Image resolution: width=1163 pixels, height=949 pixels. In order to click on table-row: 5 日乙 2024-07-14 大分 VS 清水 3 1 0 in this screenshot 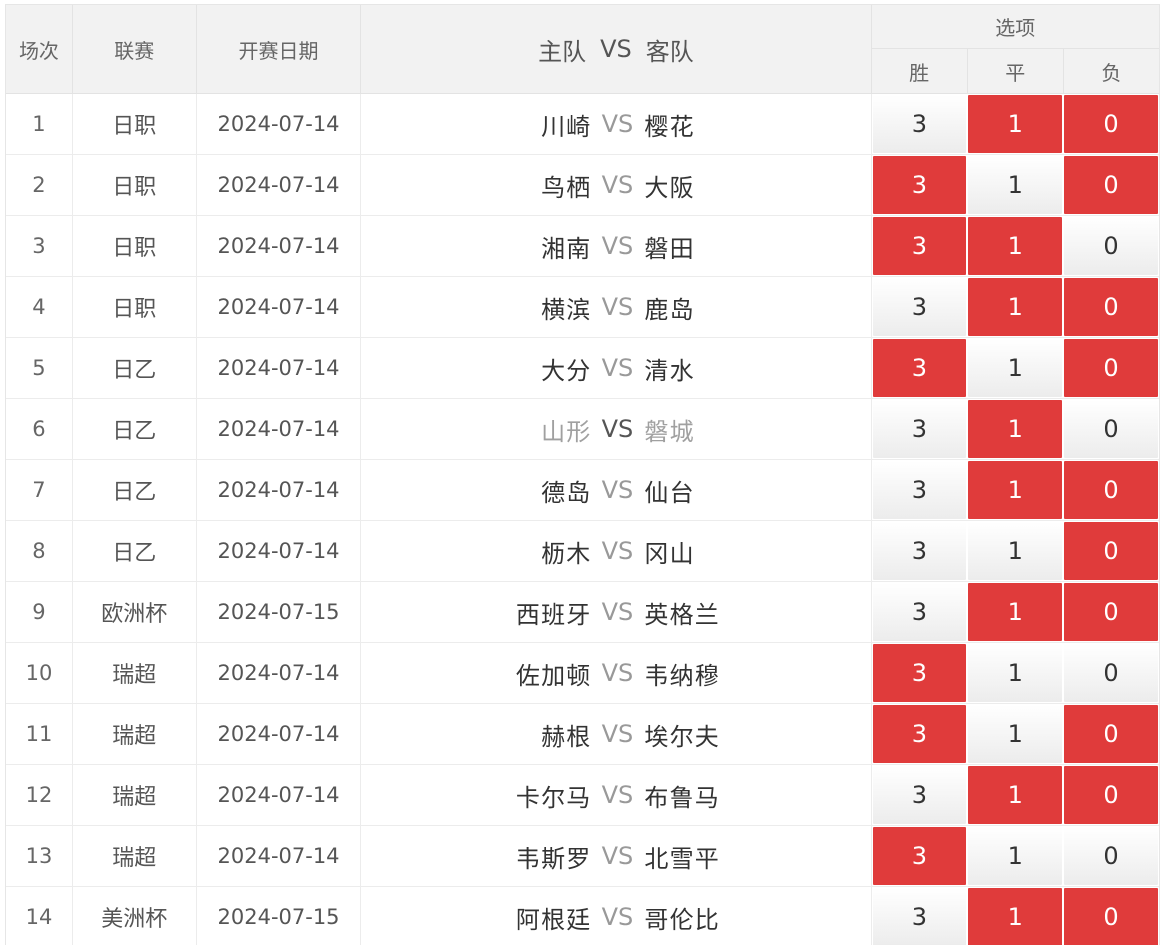, I will do `click(582, 368)`.